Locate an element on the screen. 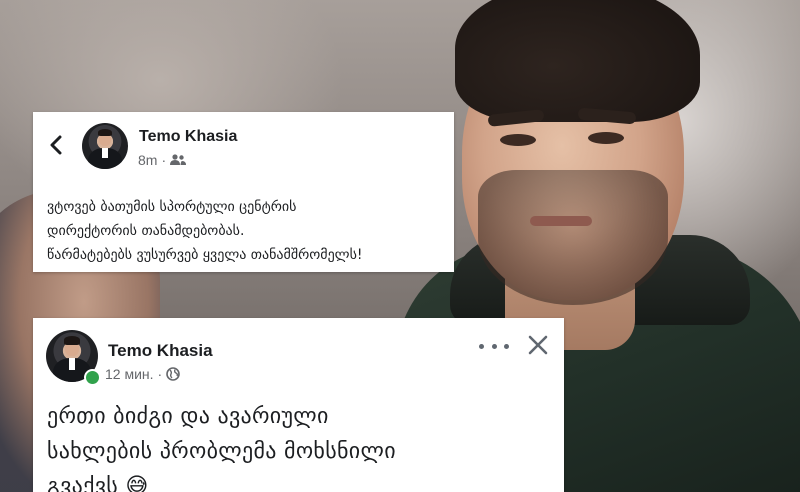  post-time: 8m is located at coordinates (147, 160).